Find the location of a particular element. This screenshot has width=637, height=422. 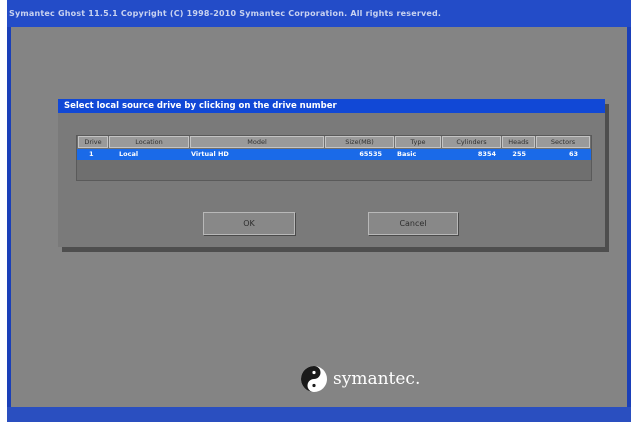

bottom-status-strip is located at coordinates (319, 414).